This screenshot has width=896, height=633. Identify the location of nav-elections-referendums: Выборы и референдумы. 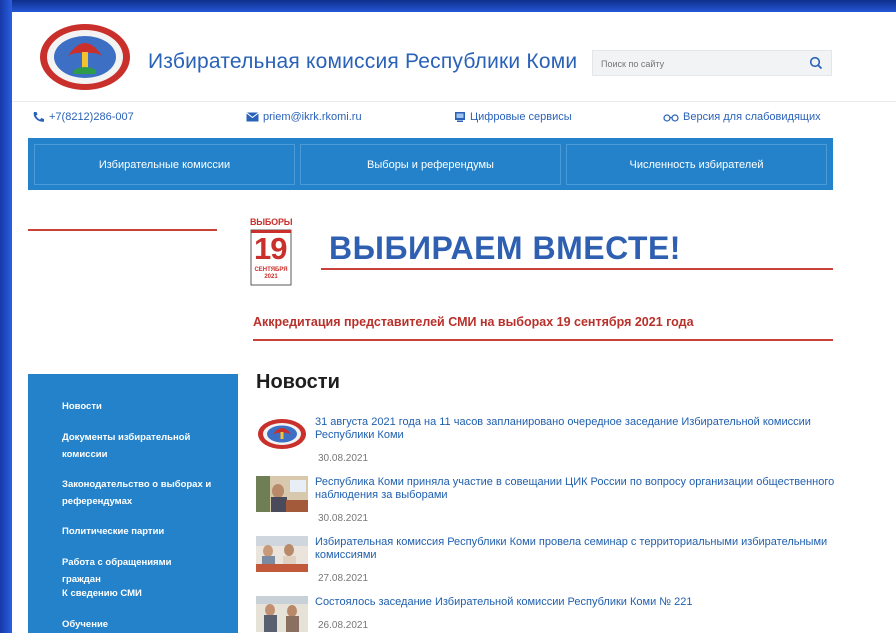
(430, 164).